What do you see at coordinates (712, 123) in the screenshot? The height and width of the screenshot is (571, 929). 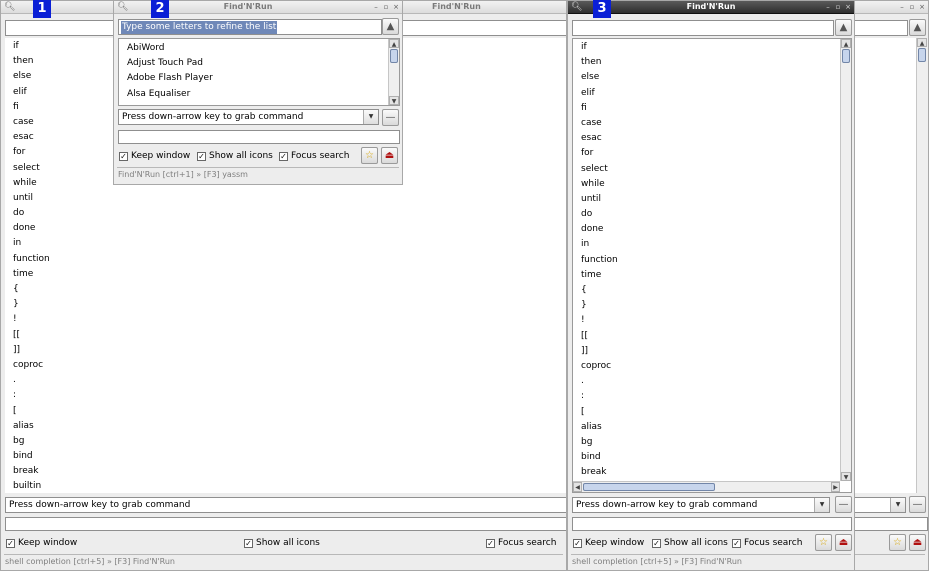 I see `command-list-item: case` at bounding box center [712, 123].